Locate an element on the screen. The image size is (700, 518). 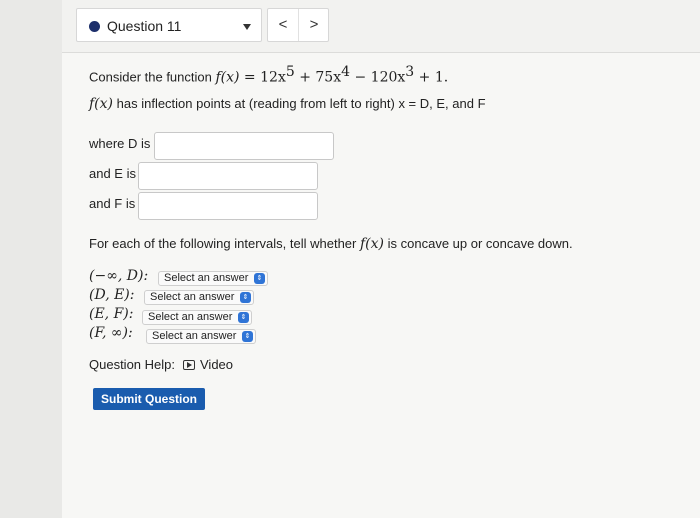
concavity-suffix: is concave up or concave down. is located at coordinates (480, 243).